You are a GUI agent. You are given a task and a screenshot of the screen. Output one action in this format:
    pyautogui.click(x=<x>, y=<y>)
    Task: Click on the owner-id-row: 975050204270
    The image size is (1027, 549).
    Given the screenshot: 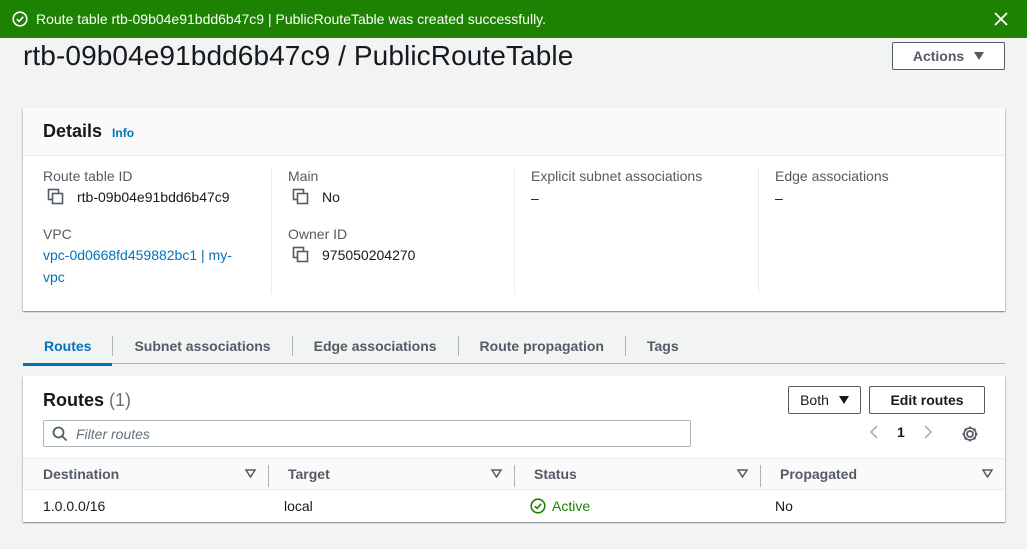 What is the action you would take?
    pyautogui.click(x=401, y=255)
    